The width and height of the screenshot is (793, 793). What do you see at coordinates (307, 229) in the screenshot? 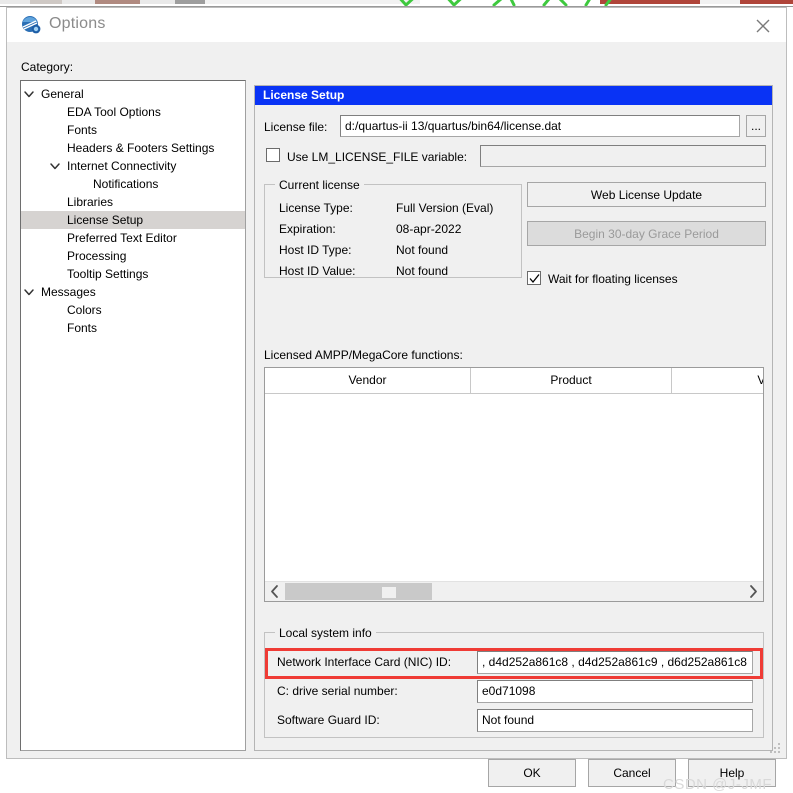
I see `current-license-row-label: Expiration:` at bounding box center [307, 229].